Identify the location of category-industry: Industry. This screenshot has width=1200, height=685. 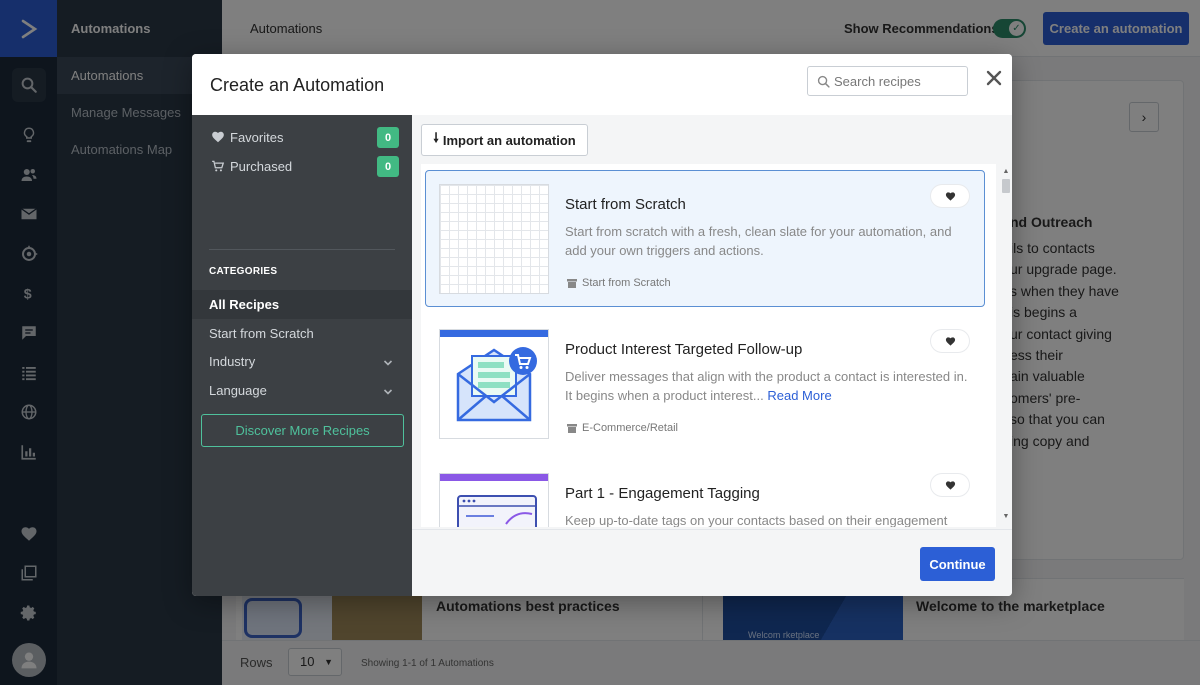
(302, 361).